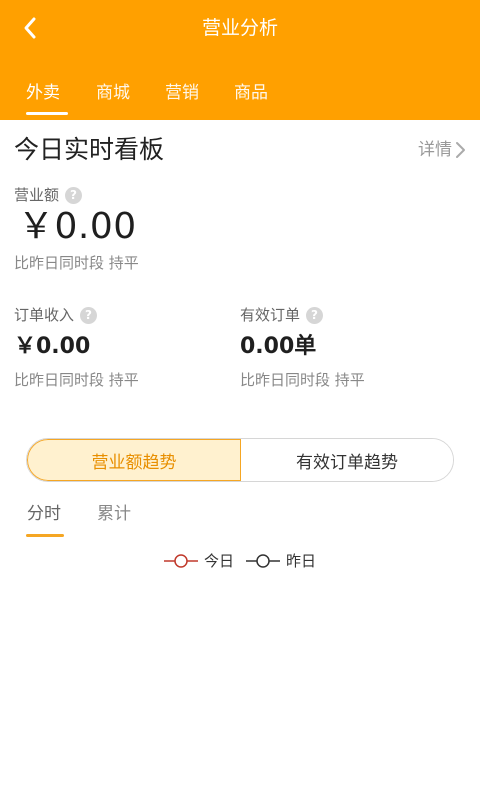  I want to click on trend-switch: 营业额趋势 有效订单趋势, so click(240, 460).